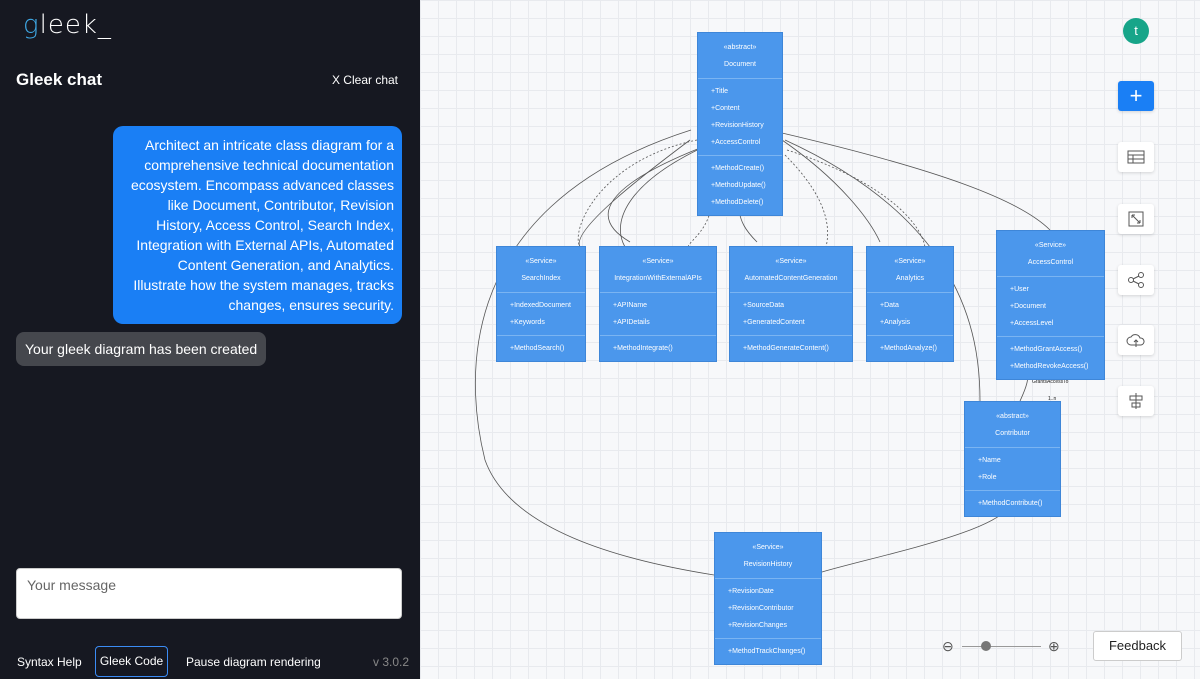  Describe the element at coordinates (987, 477) in the screenshot. I see `class-attribute: +Role` at that location.